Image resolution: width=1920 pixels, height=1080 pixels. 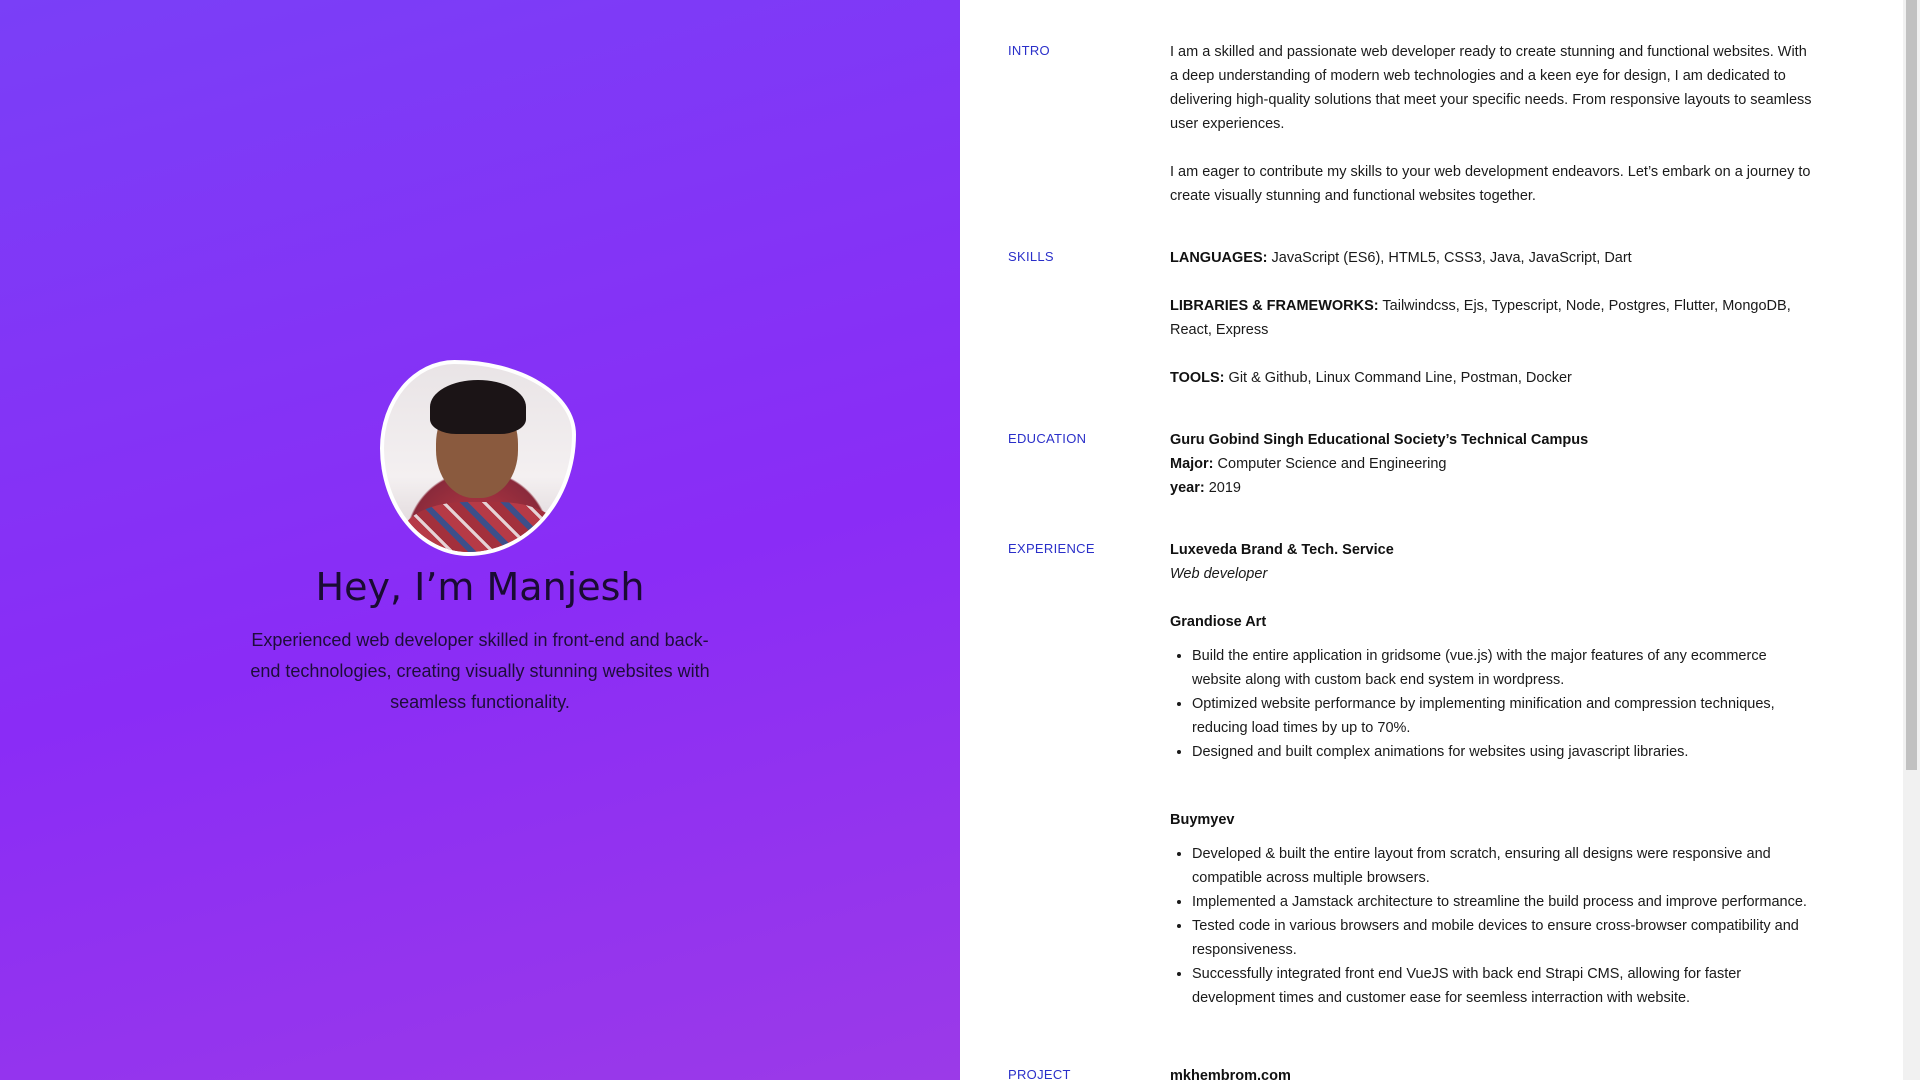 What do you see at coordinates (1187, 488) in the screenshot?
I see `year-key: year:` at bounding box center [1187, 488].